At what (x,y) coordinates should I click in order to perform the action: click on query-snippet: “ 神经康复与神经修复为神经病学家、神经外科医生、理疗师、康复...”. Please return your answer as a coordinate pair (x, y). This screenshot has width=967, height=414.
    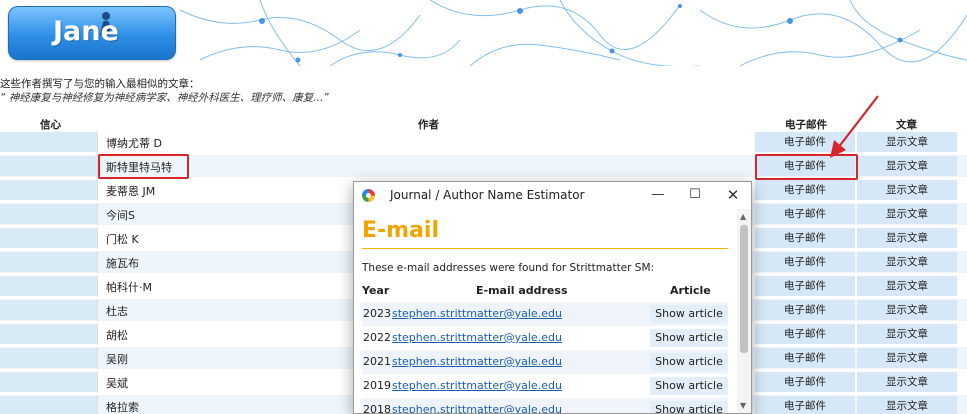
    Looking at the image, I should click on (164, 98).